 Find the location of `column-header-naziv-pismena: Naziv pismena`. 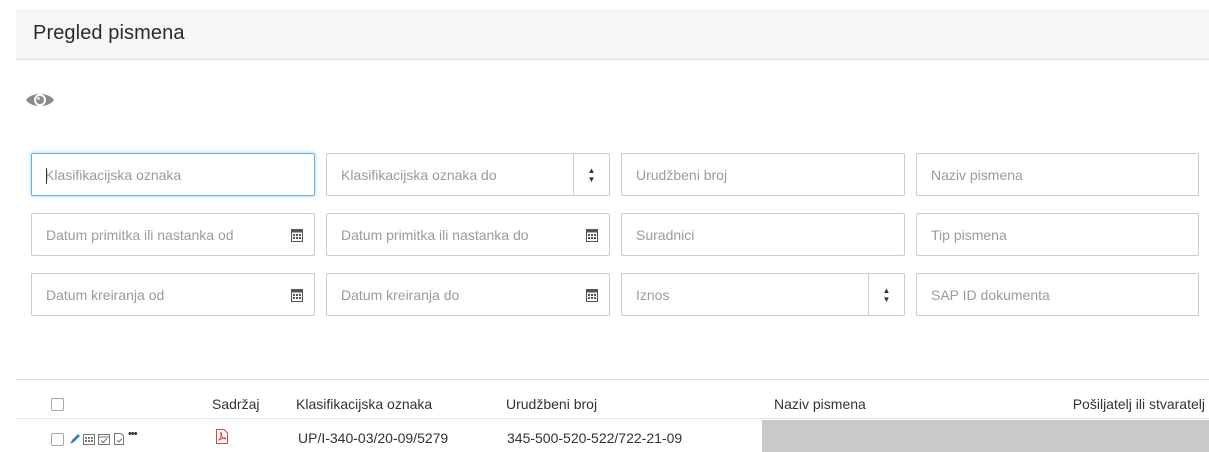

column-header-naziv-pismena: Naziv pismena is located at coordinates (820, 404).